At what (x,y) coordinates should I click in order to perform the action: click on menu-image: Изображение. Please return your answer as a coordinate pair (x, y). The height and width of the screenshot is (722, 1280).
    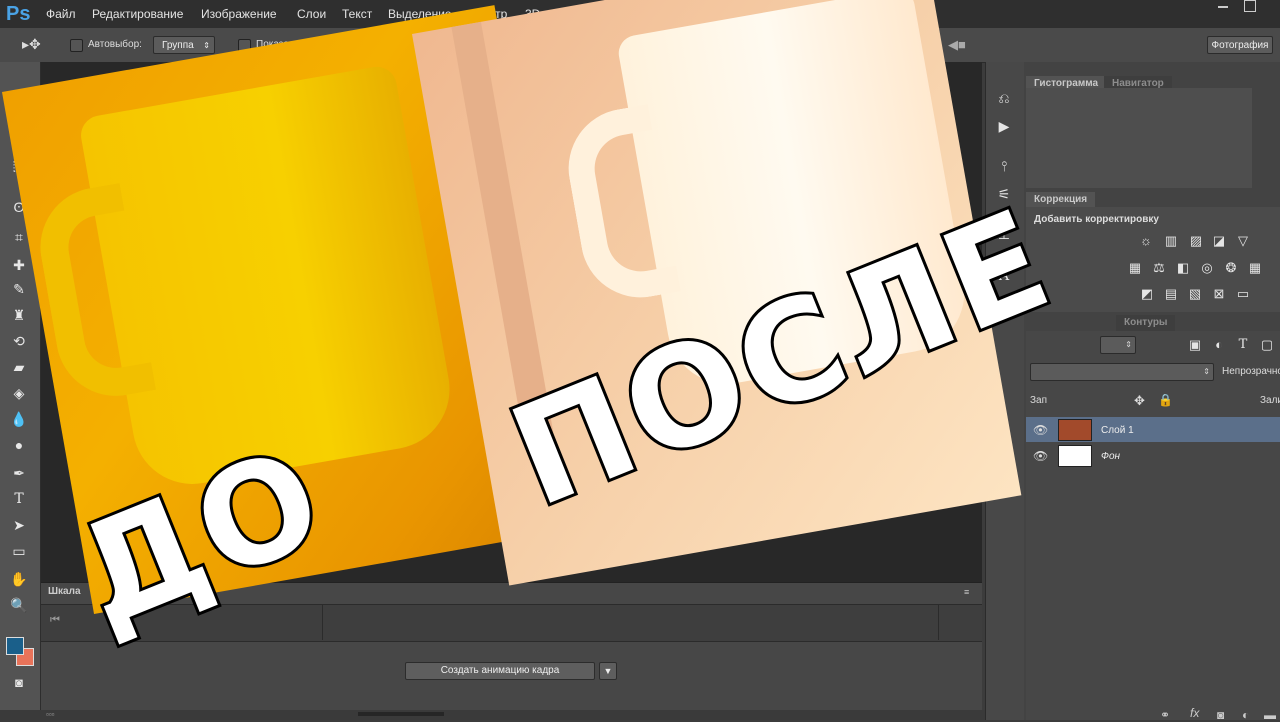
    Looking at the image, I should click on (239, 14).